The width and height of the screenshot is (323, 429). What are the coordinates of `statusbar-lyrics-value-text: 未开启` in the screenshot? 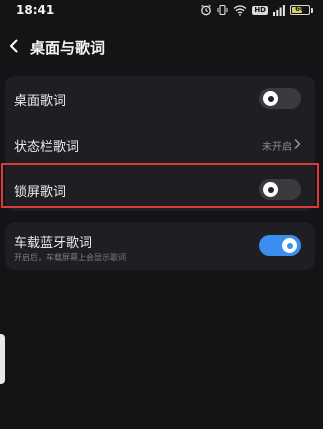 It's located at (277, 147).